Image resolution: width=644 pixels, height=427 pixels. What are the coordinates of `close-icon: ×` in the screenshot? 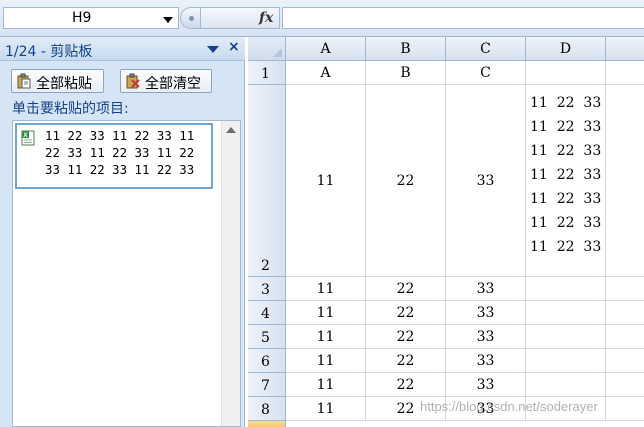 It's located at (234, 47).